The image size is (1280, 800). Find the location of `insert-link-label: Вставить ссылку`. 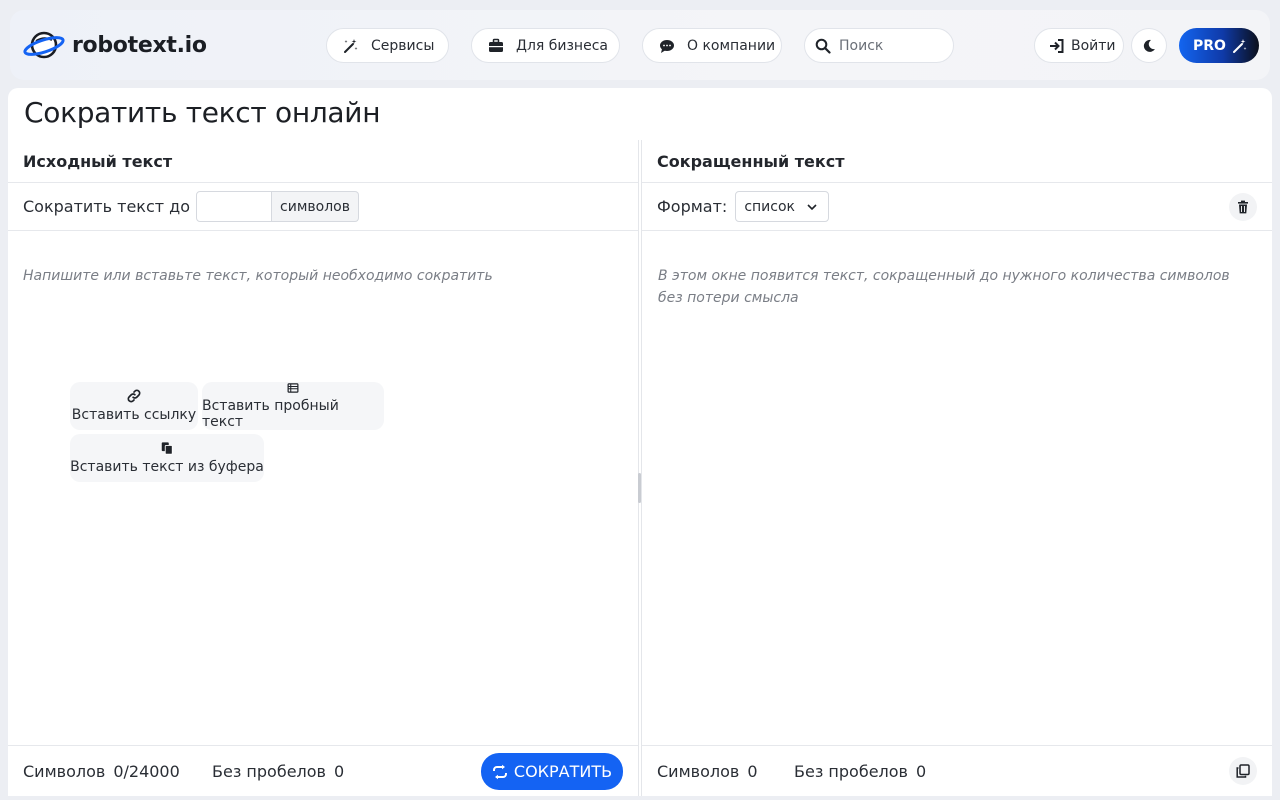

insert-link-label: Вставить ссылку is located at coordinates (134, 415).